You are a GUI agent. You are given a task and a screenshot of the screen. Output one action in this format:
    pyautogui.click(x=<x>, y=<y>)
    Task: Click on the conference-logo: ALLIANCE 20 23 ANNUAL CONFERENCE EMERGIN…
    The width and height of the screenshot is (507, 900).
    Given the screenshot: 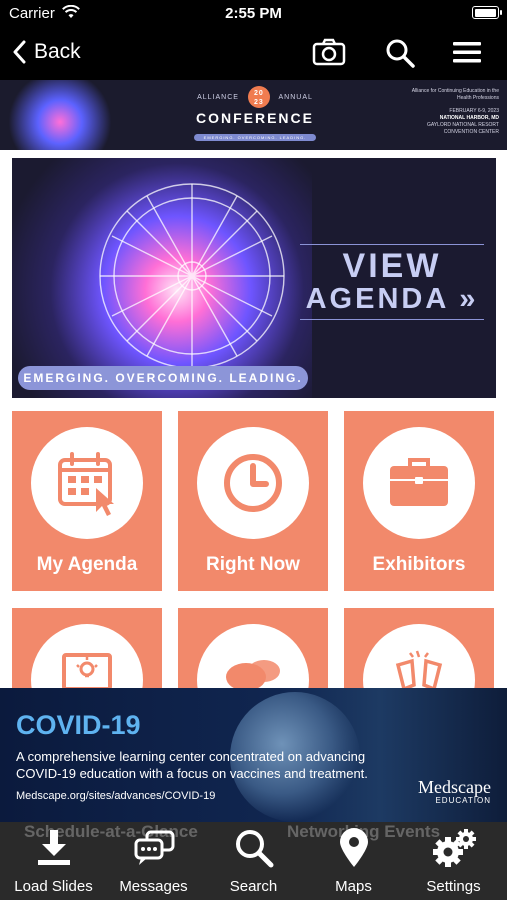 What is the action you would take?
    pyautogui.click(x=255, y=115)
    